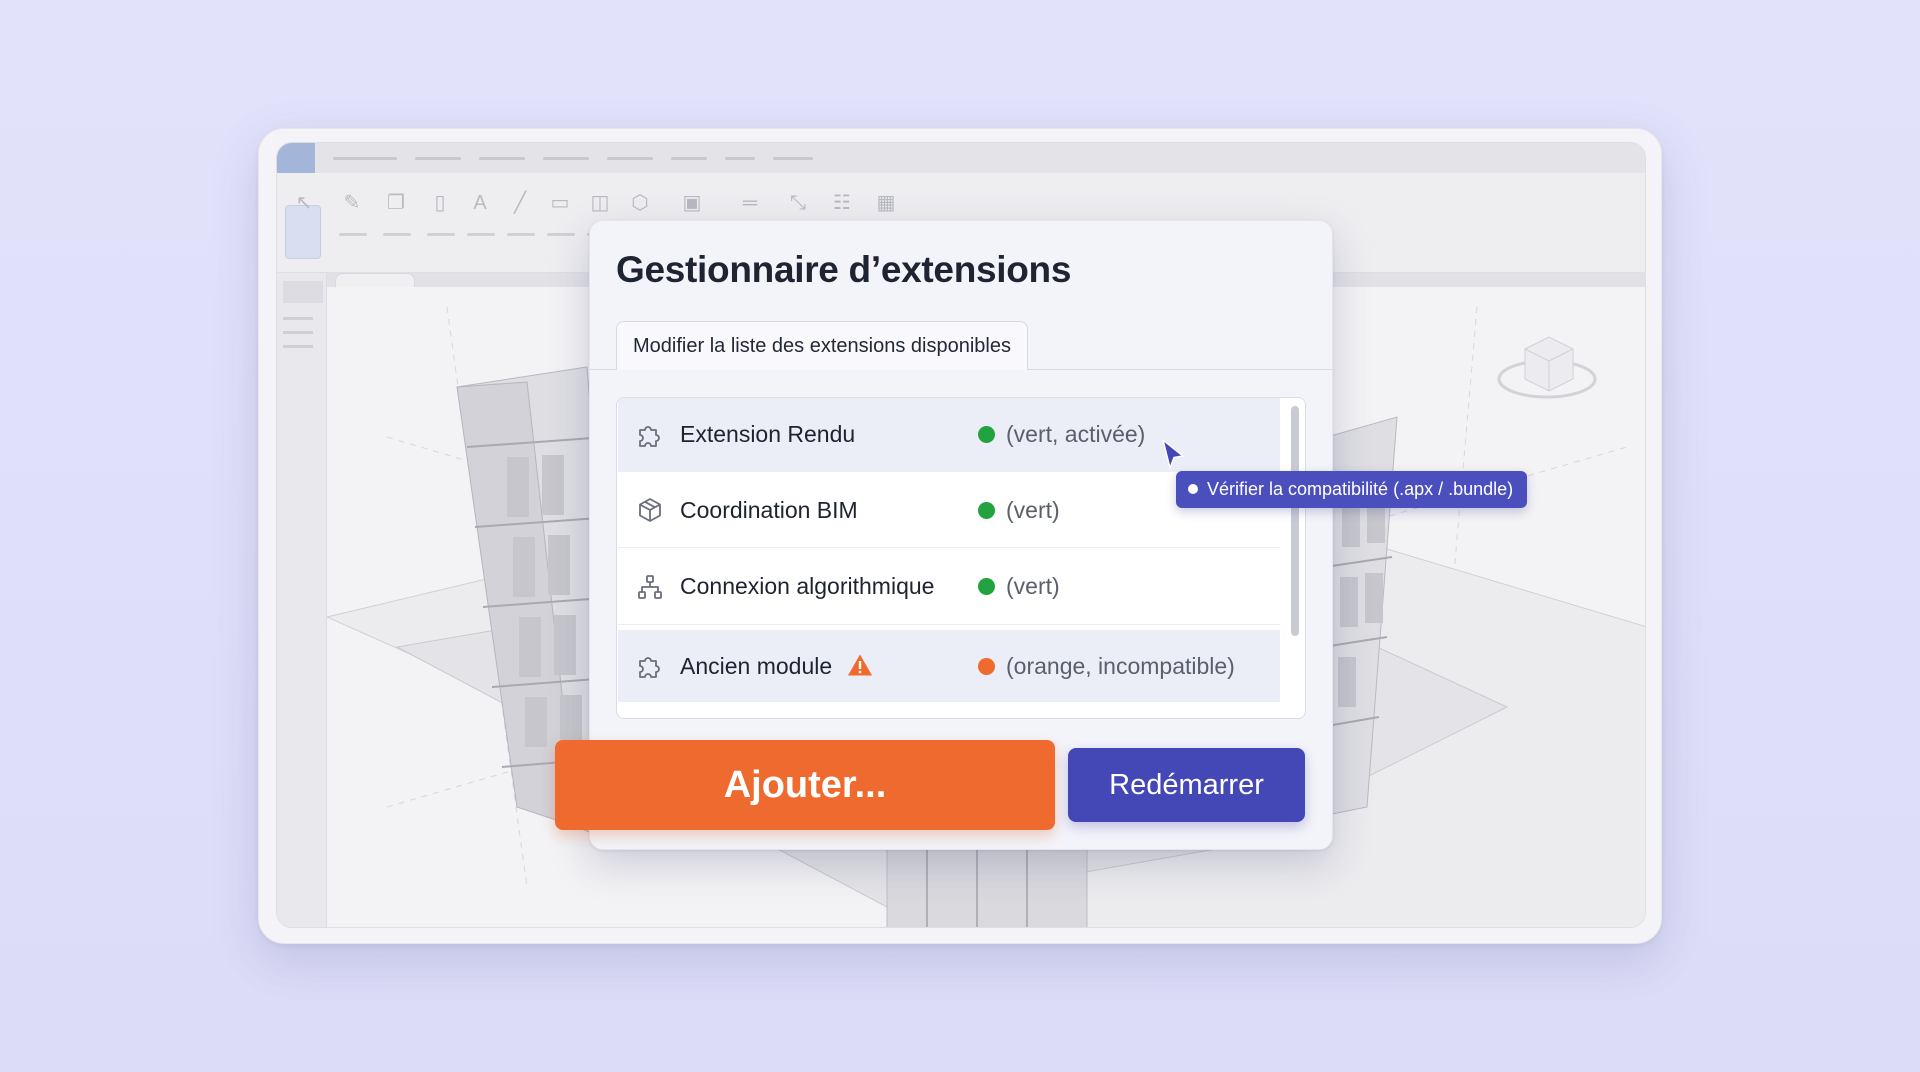  Describe the element at coordinates (520, 203) in the screenshot. I see `pen-icon: ╱` at that location.